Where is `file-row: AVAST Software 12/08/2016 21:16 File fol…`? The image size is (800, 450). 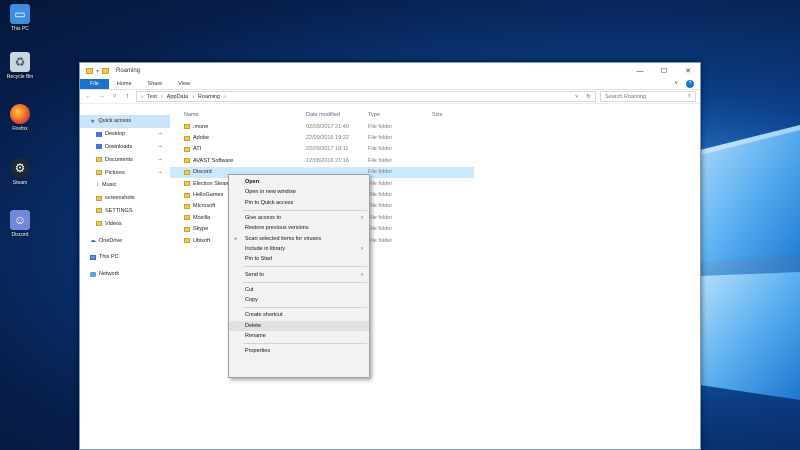
file-row: AVAST Software 12/08/2016 21:16 File fol… is located at coordinates (435, 160).